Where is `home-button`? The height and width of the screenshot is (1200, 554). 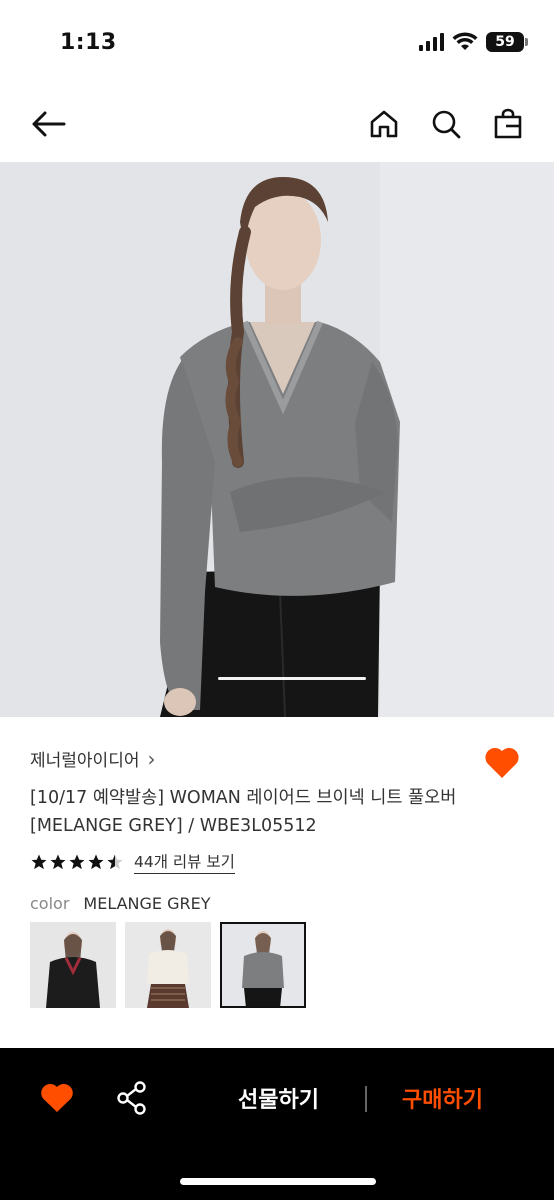
home-button is located at coordinates (384, 124).